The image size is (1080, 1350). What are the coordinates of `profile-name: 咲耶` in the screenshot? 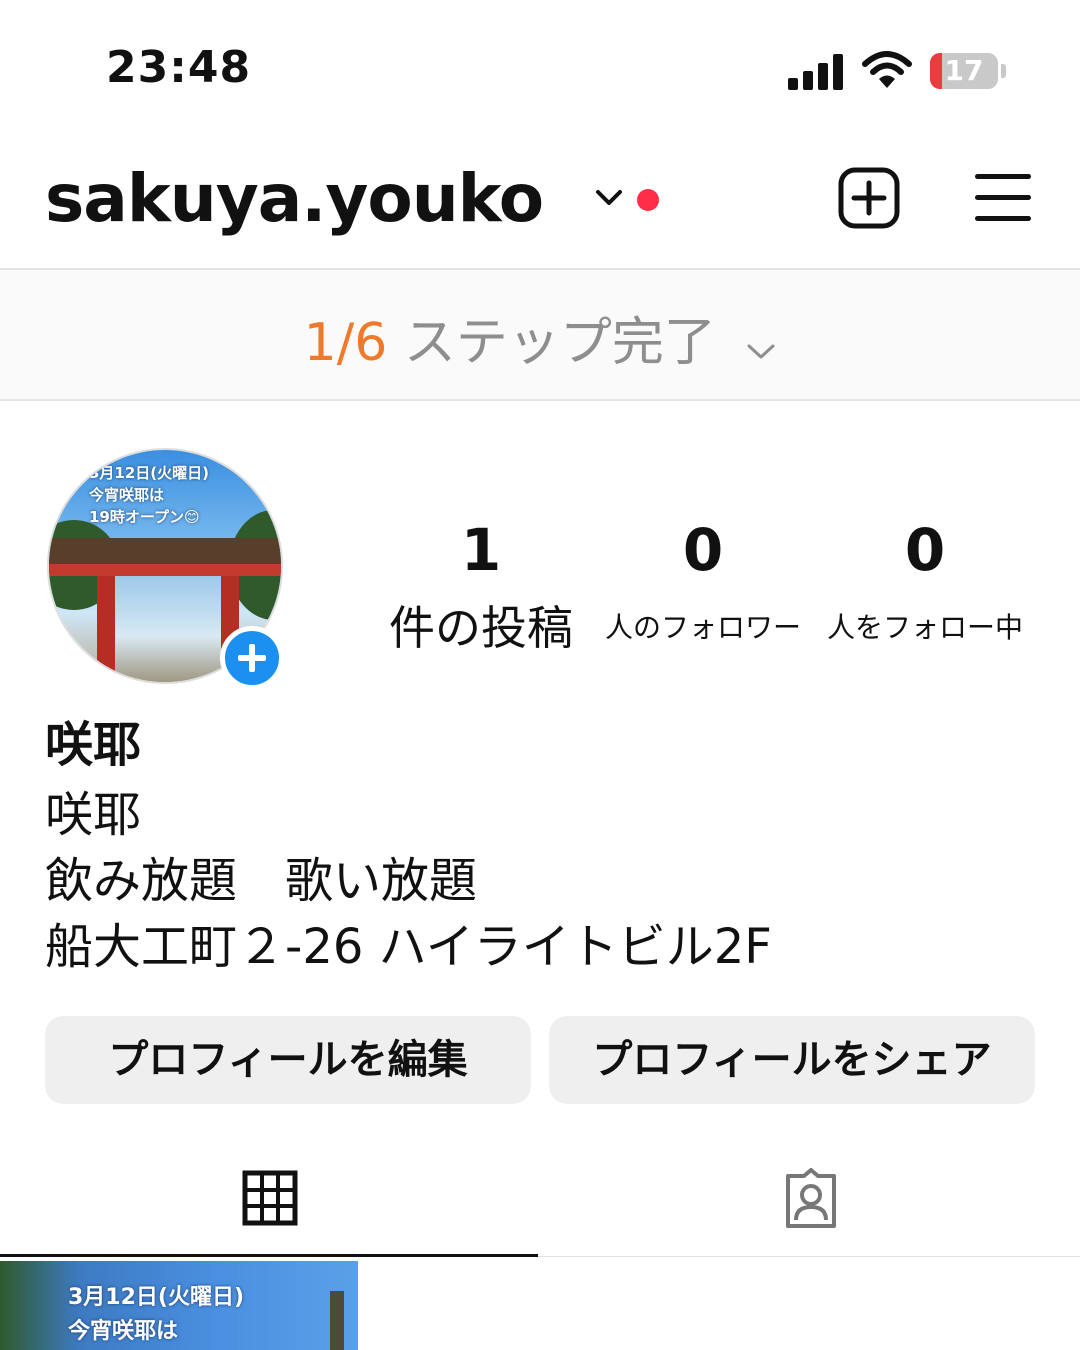 It's located at (93, 745).